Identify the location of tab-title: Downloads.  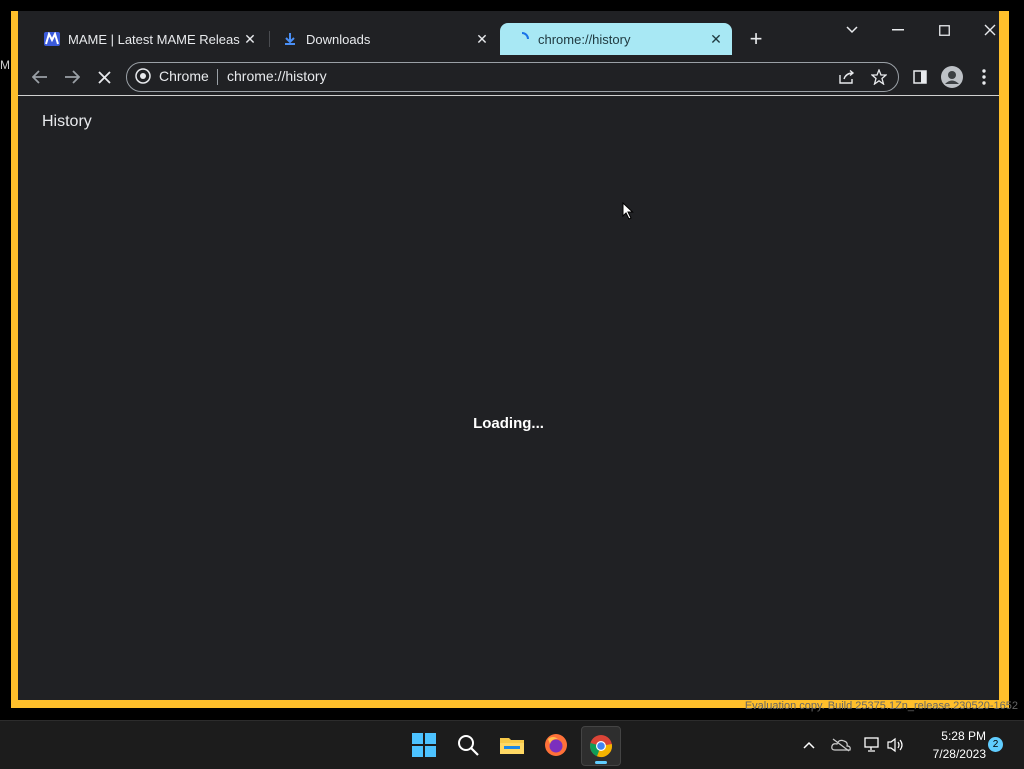
(338, 39).